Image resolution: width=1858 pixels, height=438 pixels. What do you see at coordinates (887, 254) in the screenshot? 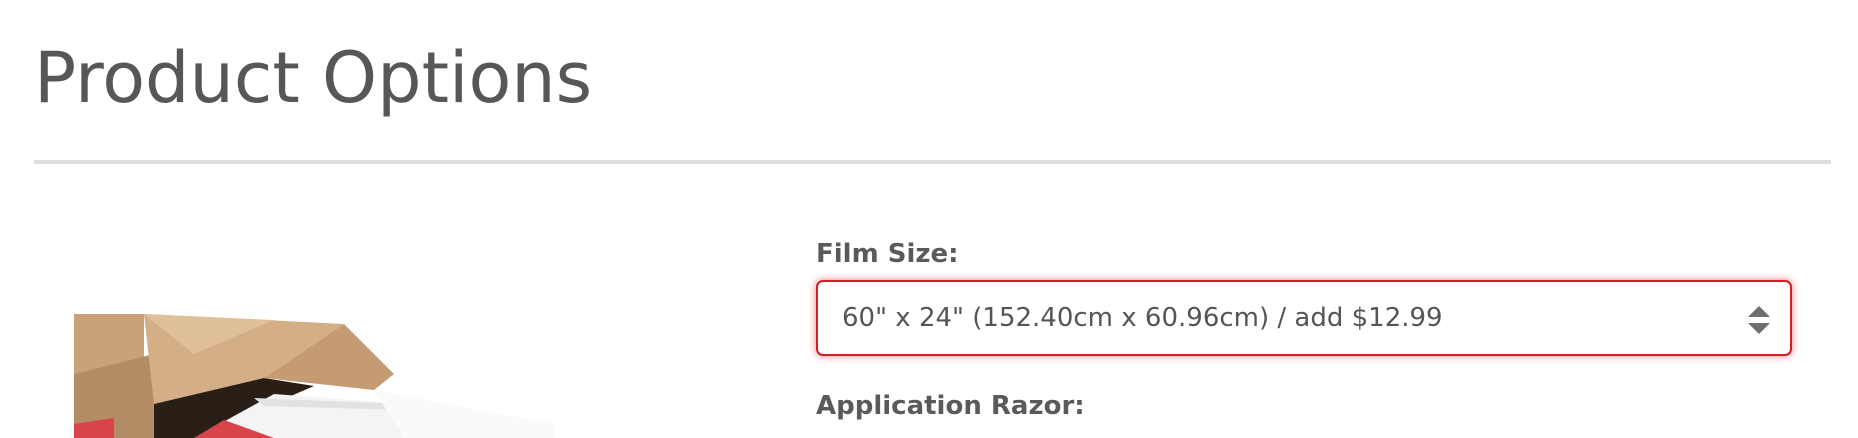
I see `film-size-label: Film Size:` at bounding box center [887, 254].